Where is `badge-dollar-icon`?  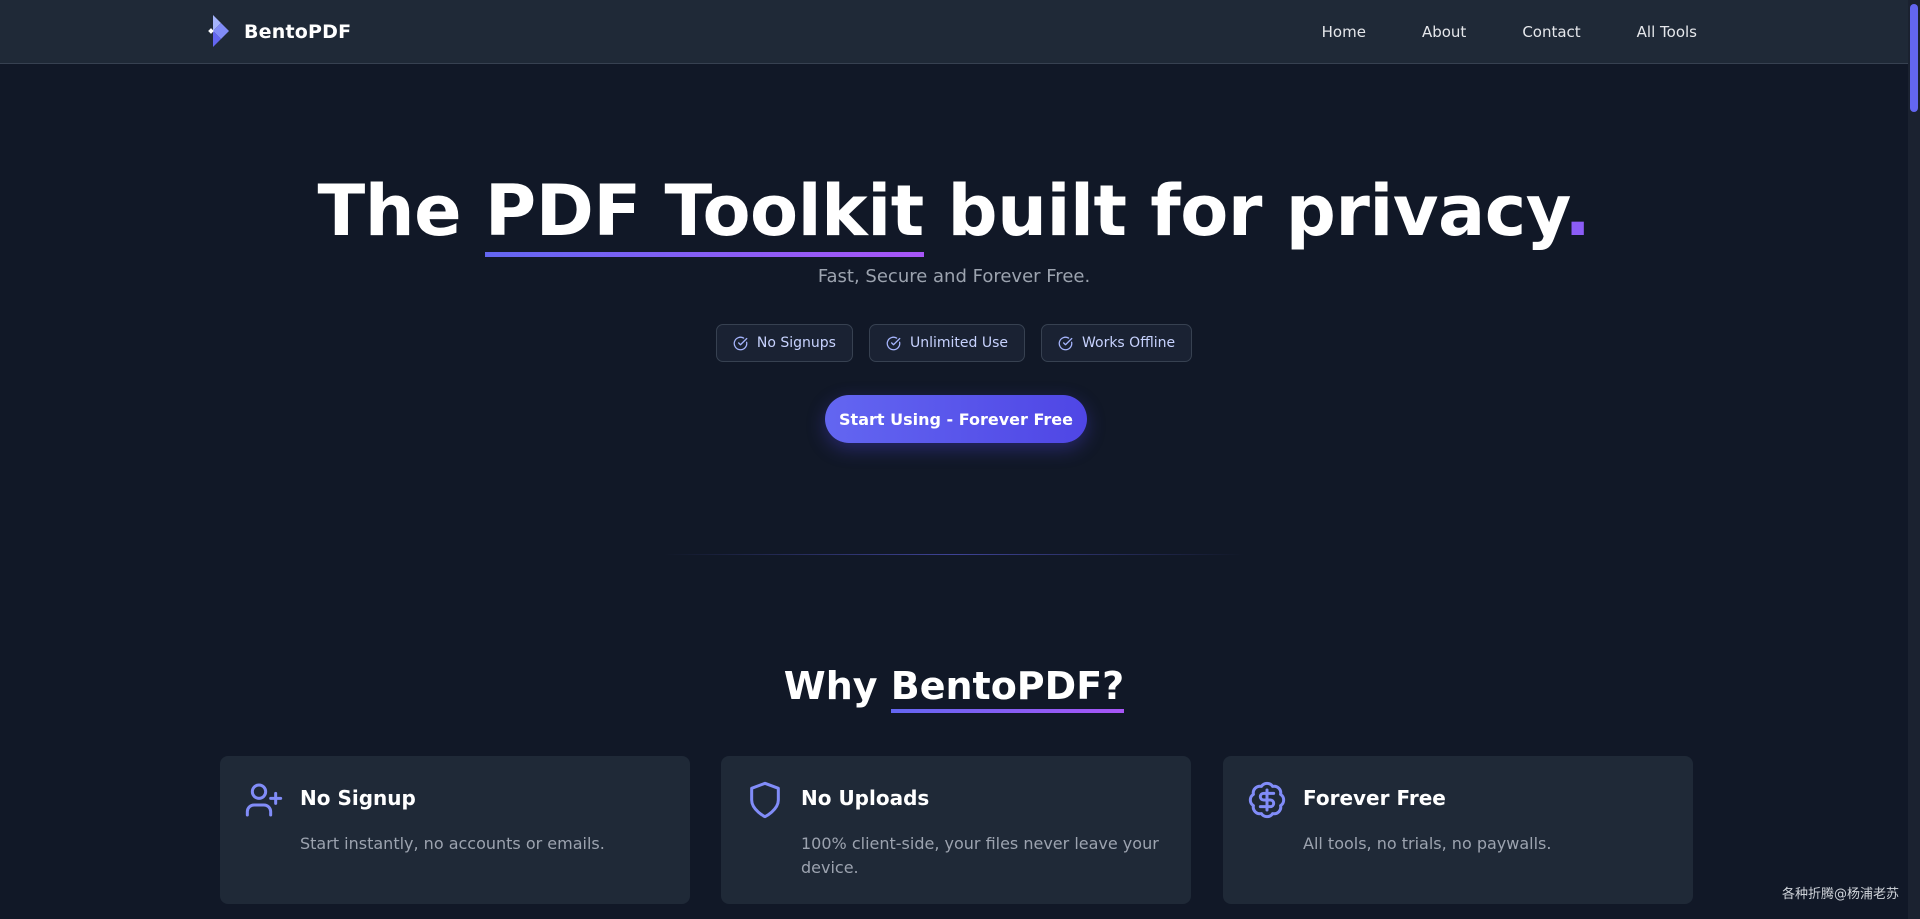 badge-dollar-icon is located at coordinates (1267, 800).